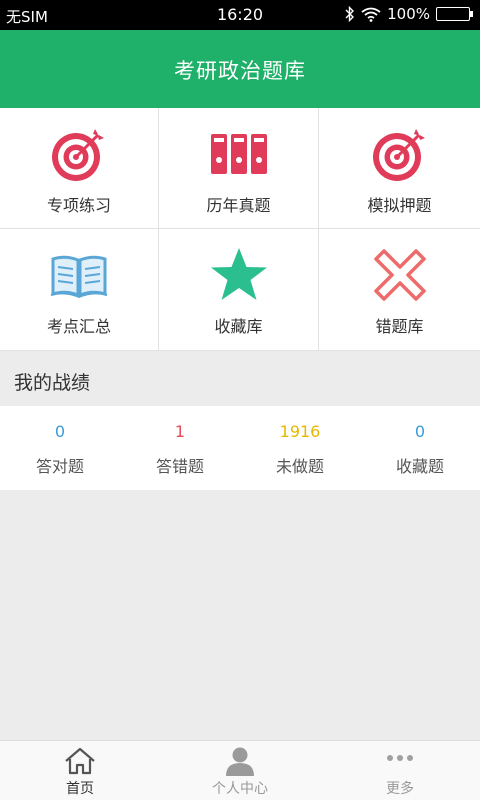  I want to click on tab-home: 首页, so click(80, 770).